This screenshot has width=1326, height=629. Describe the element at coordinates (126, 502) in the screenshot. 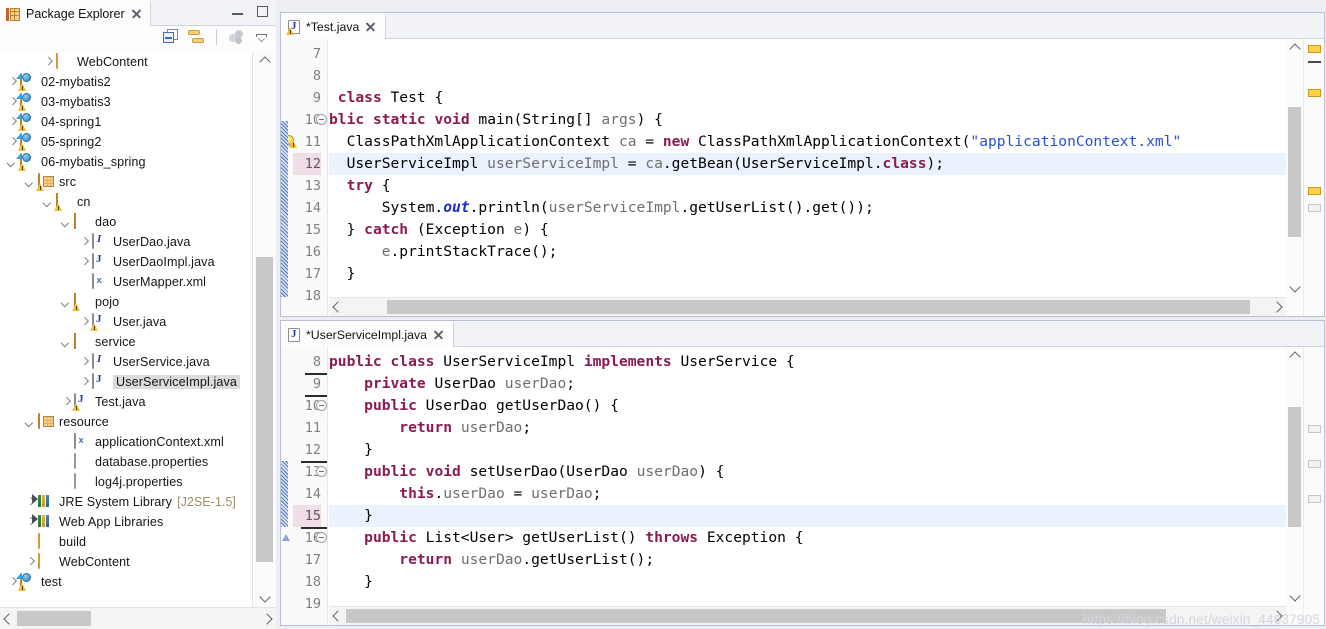

I see `tree-item-jre-system-library: JRE System Library [J2SE-1.5]` at that location.